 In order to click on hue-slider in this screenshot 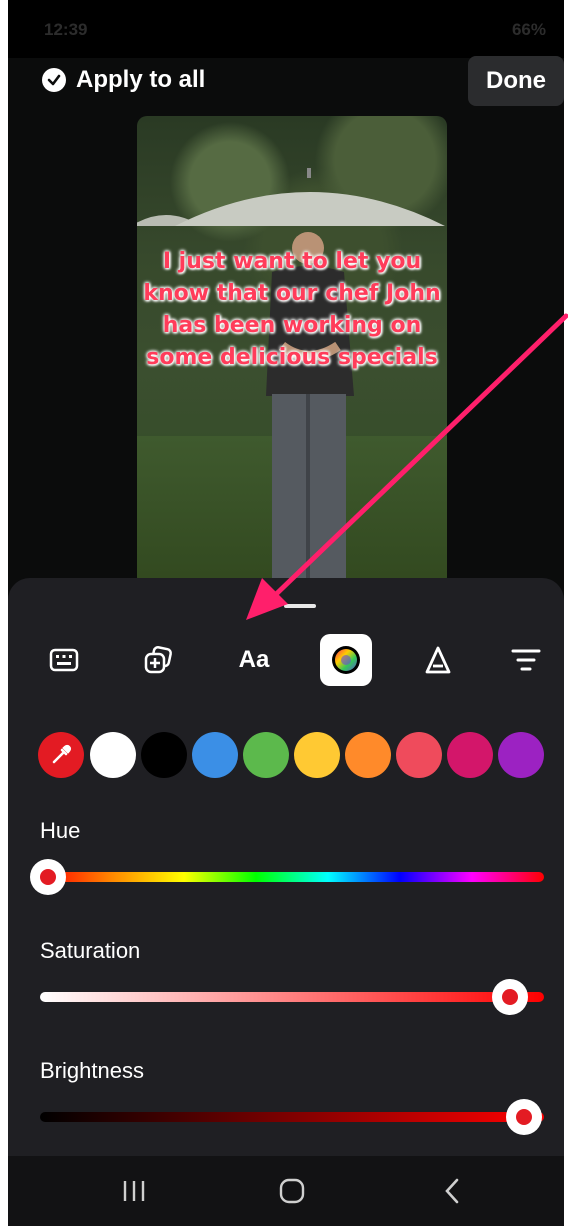, I will do `click(292, 877)`.